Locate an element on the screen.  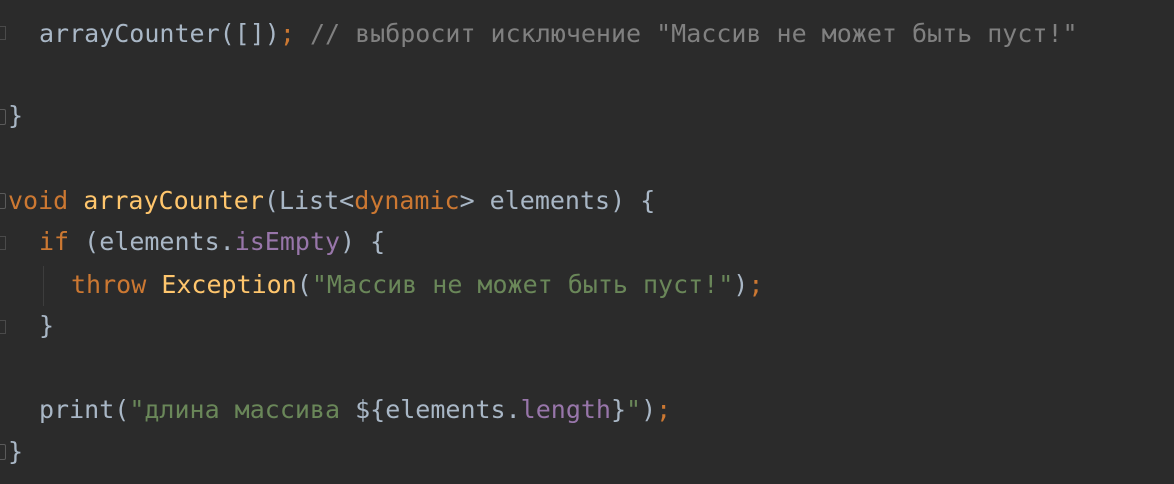
print-call: print( is located at coordinates (84, 409).